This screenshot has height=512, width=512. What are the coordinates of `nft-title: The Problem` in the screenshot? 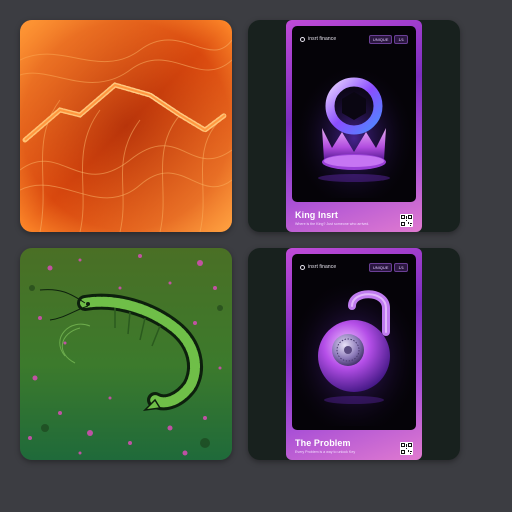 It's located at (323, 443).